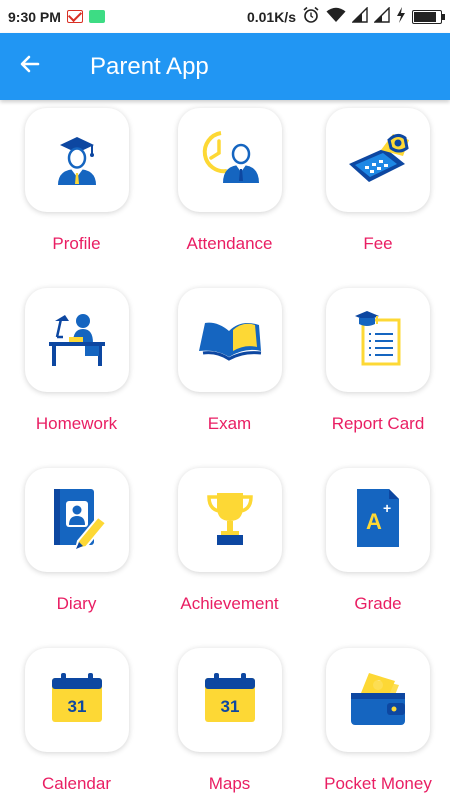  I want to click on menu-tile: A +, so click(378, 520).